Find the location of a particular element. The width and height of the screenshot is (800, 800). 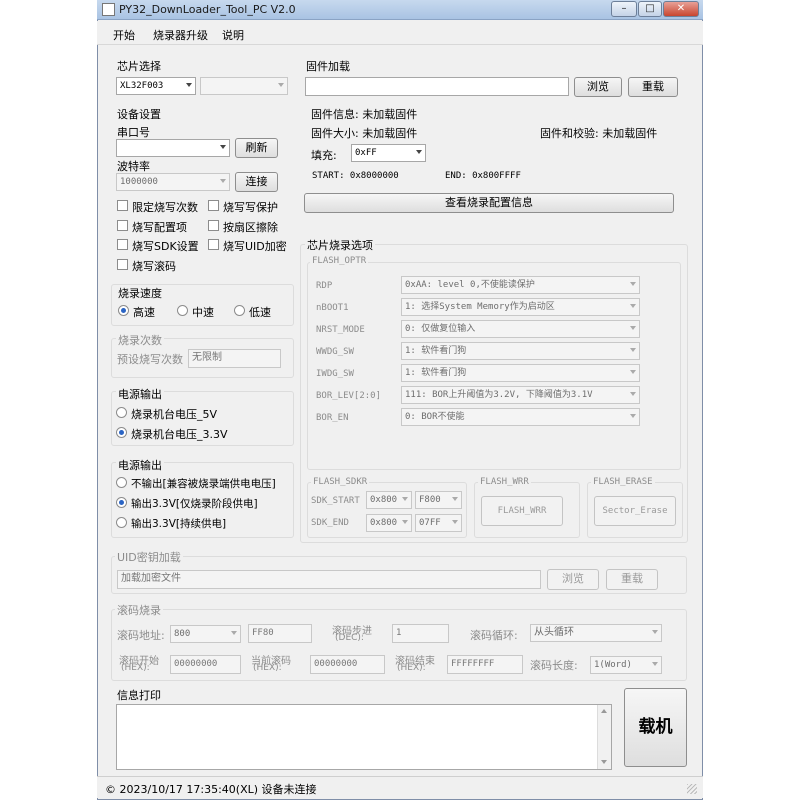

speed-high-radio is located at coordinates (123, 310).